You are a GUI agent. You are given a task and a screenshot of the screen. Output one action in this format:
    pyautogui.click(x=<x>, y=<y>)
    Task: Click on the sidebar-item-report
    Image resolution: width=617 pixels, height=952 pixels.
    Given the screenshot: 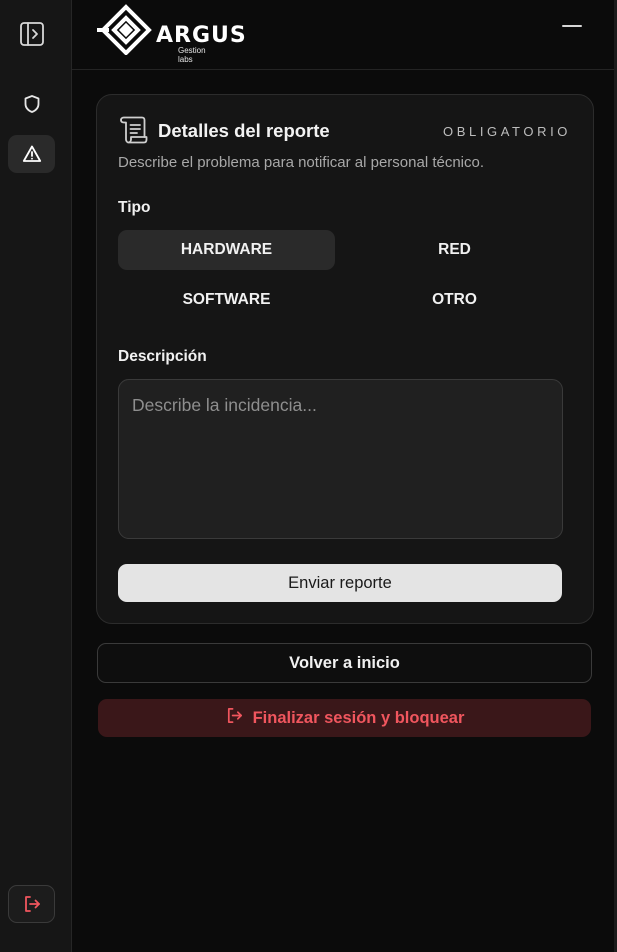 What is the action you would take?
    pyautogui.click(x=31, y=154)
    